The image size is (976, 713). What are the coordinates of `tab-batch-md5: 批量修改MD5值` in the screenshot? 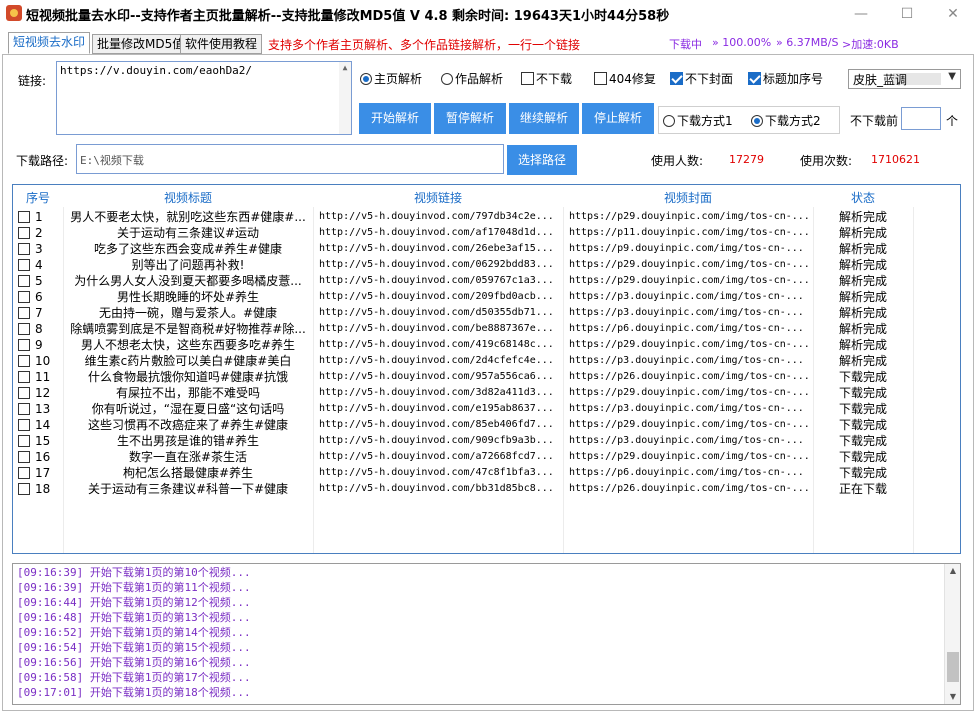 It's located at (141, 44).